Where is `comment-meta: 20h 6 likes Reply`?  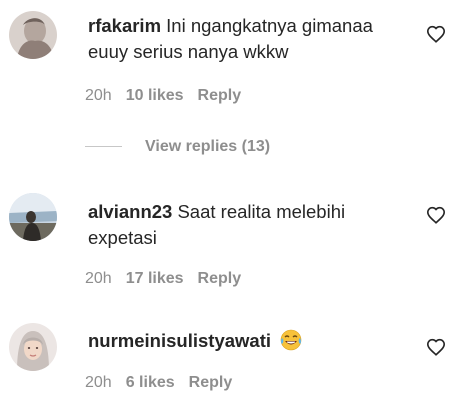 comment-meta: 20h 6 likes Reply is located at coordinates (158, 383).